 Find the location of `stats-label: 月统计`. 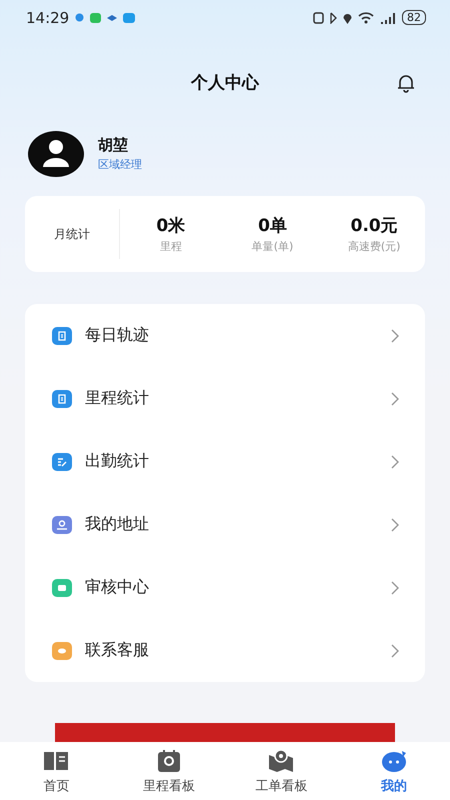

stats-label: 月统计 is located at coordinates (72, 234).